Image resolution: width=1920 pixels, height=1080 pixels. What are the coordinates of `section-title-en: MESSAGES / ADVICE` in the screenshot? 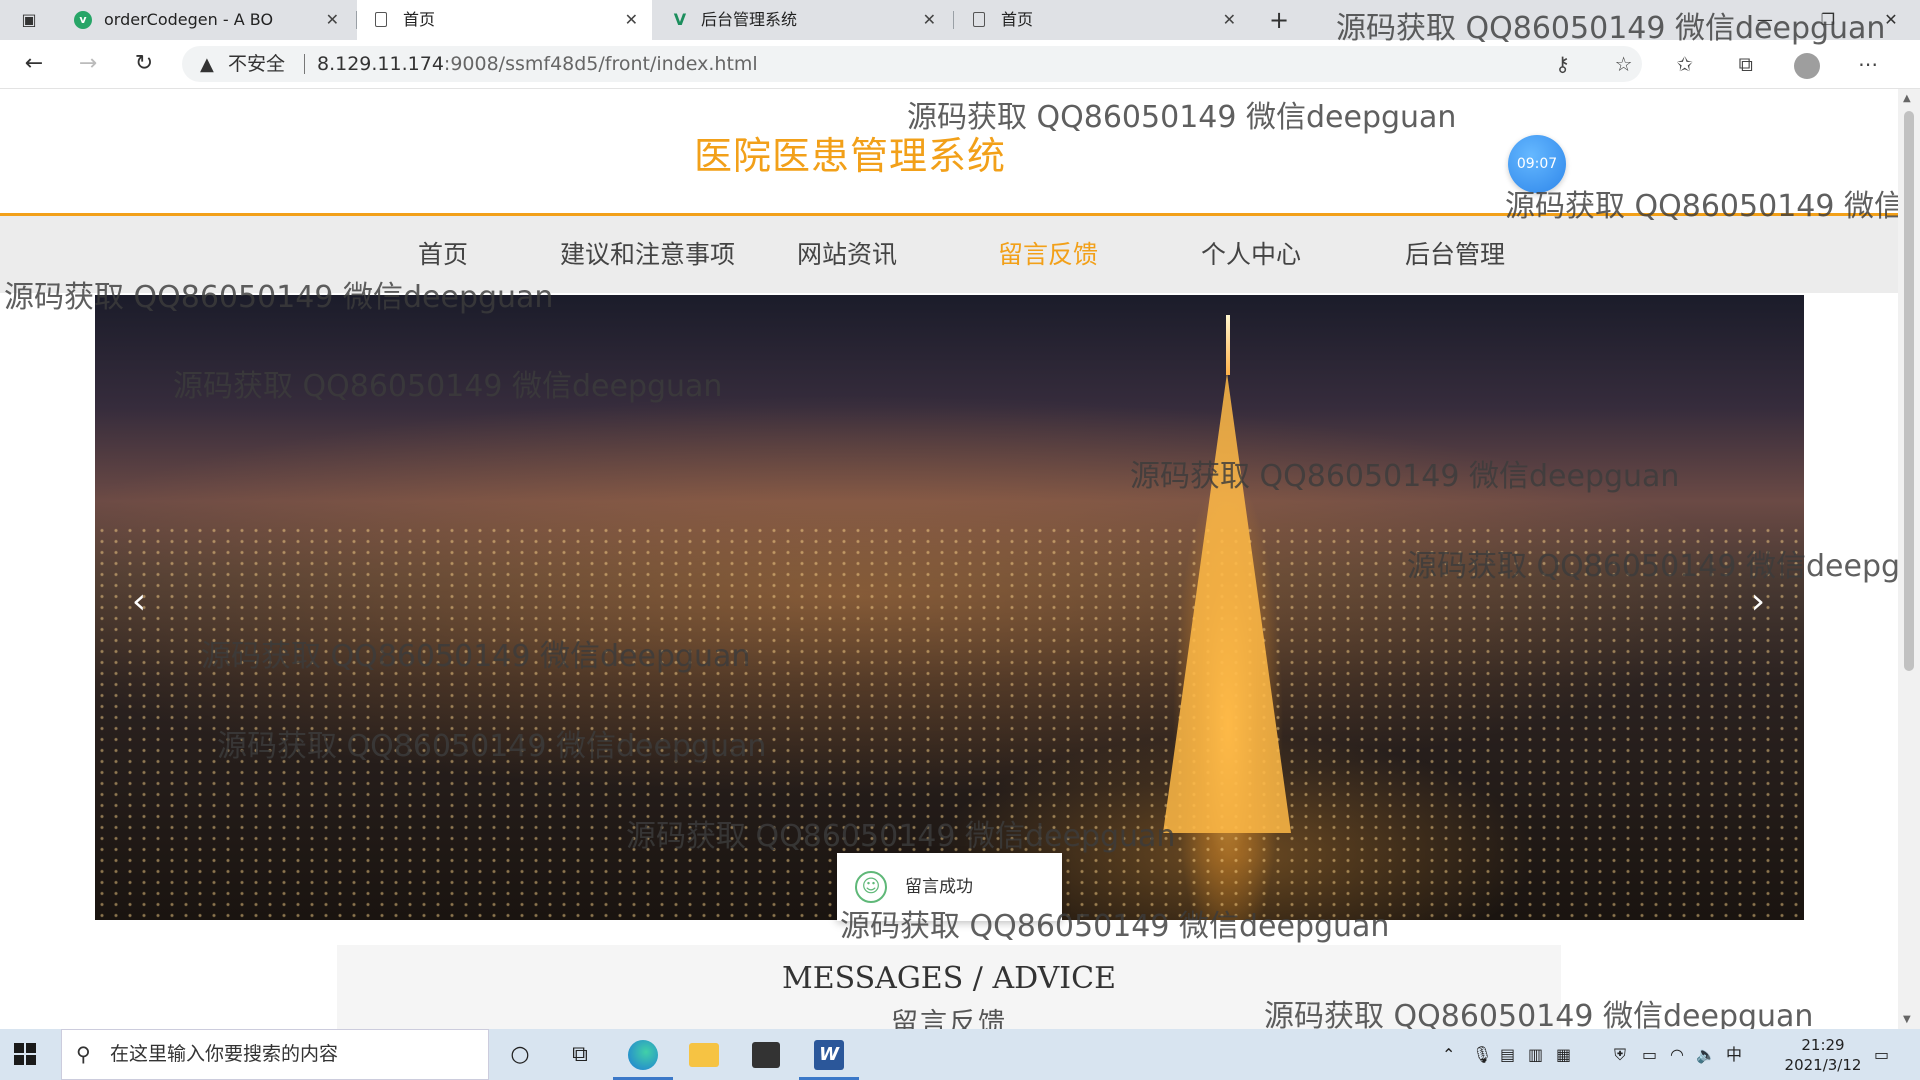 It's located at (948, 978).